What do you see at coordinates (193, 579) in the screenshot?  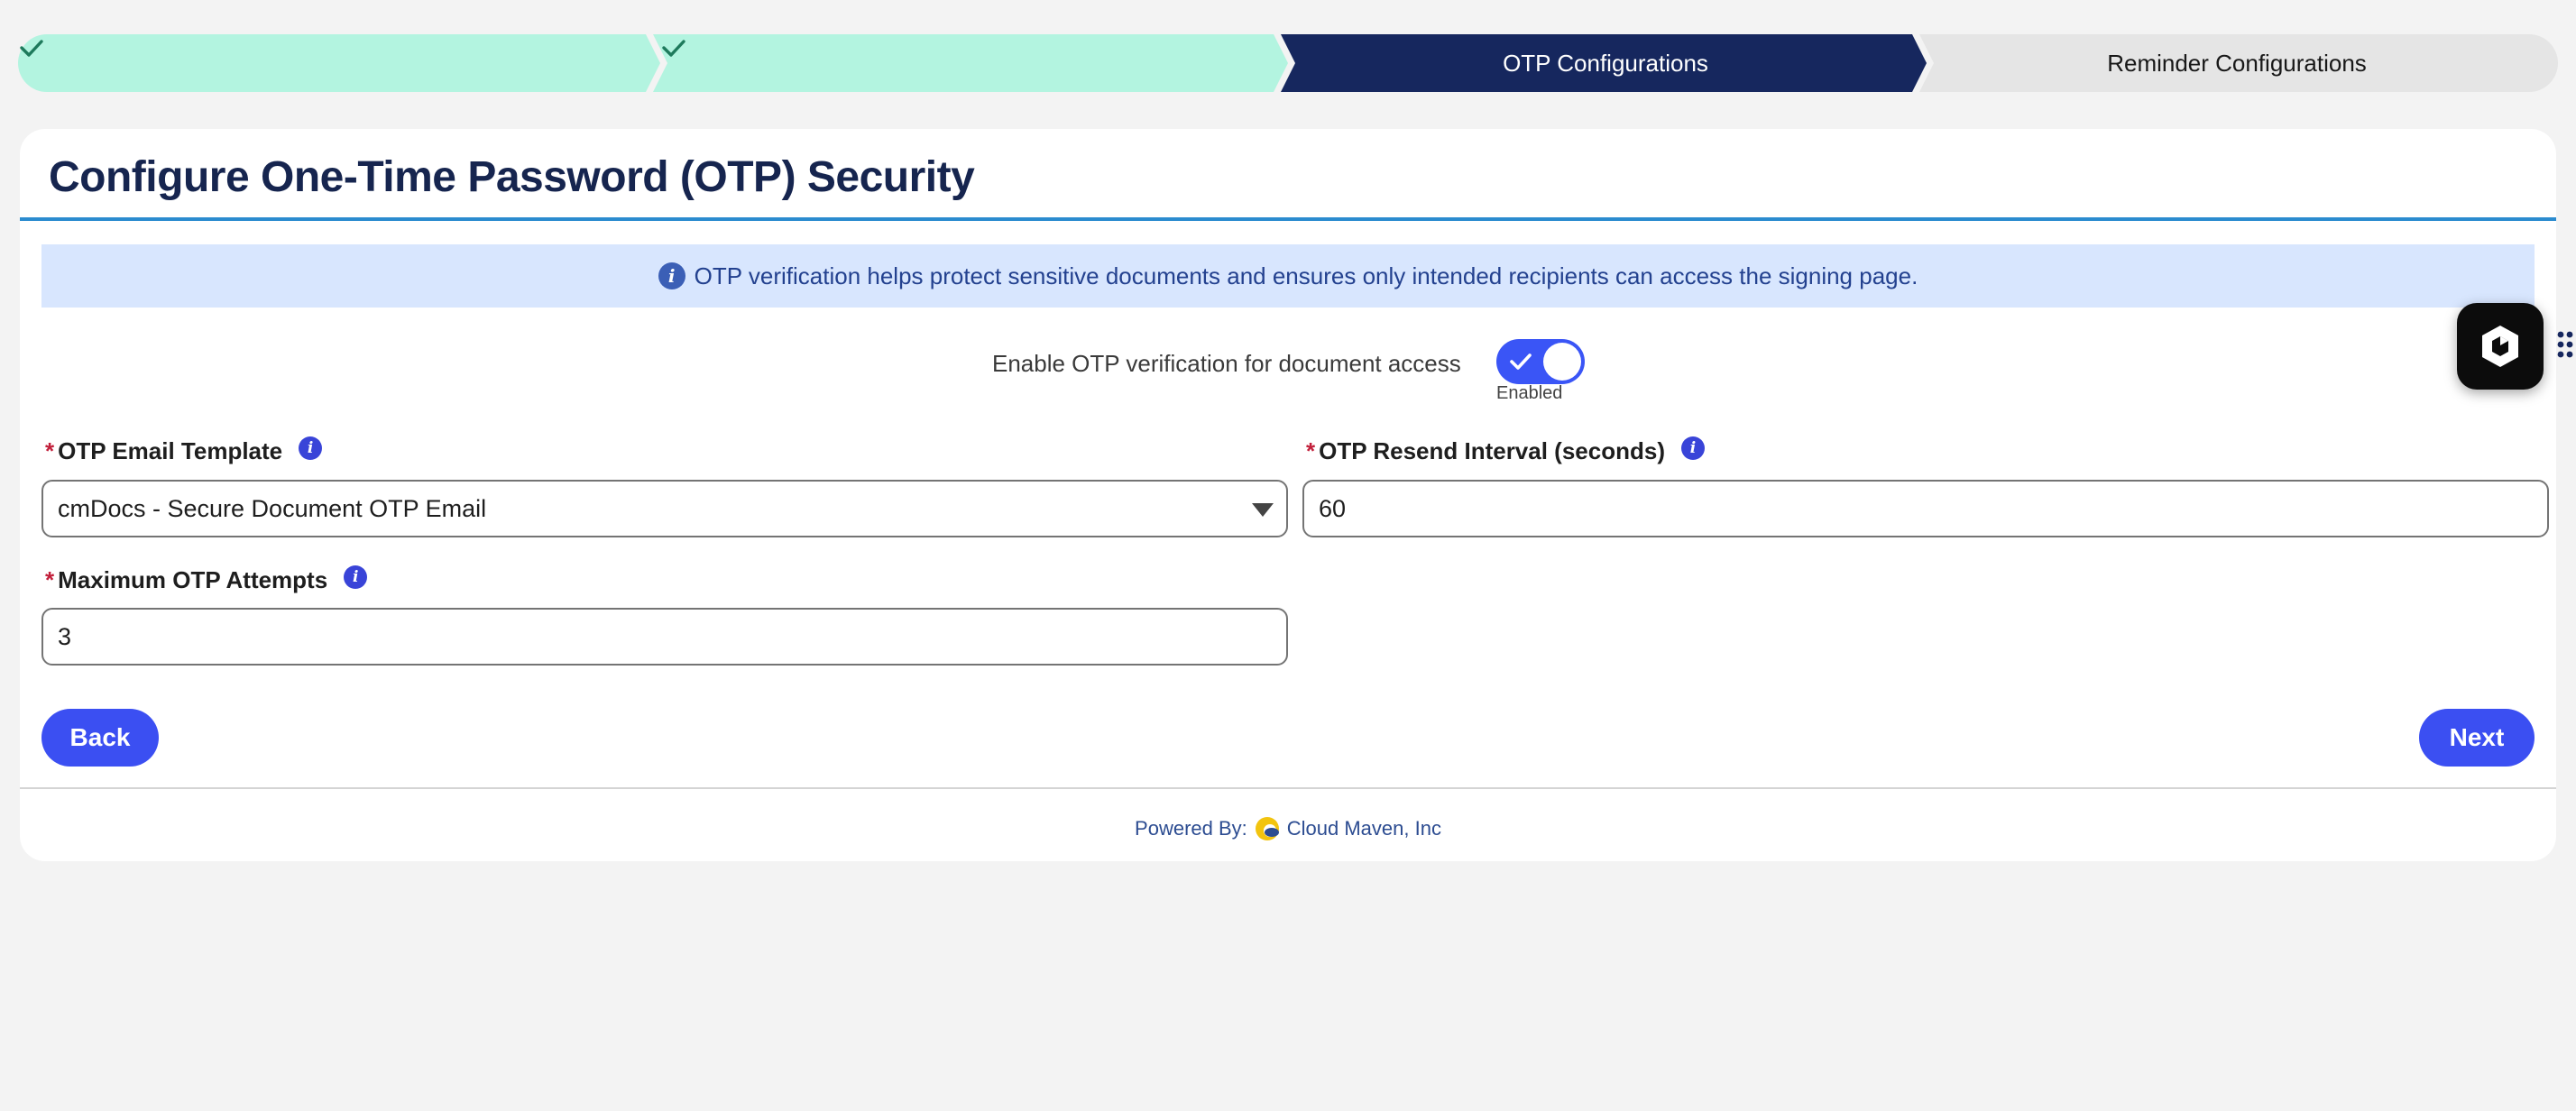 I see `max-attempts-label-text: Maximum OTP Attempts` at bounding box center [193, 579].